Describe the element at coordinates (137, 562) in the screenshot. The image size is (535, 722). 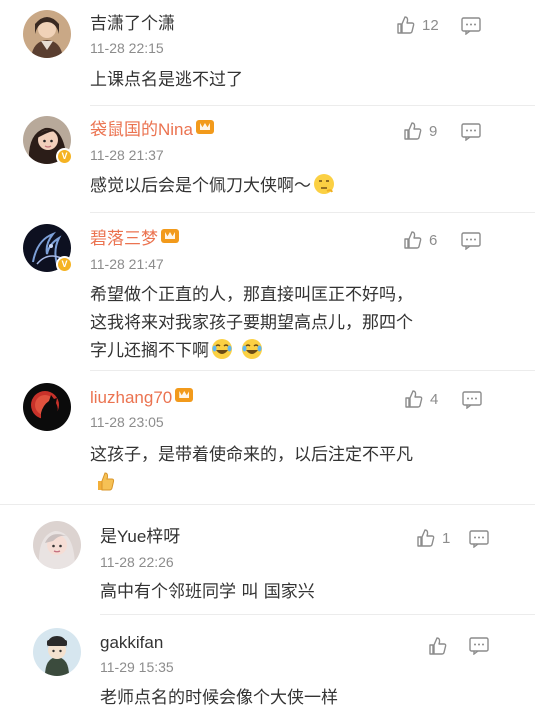
I see `timestamp: 11-28 22:26` at that location.